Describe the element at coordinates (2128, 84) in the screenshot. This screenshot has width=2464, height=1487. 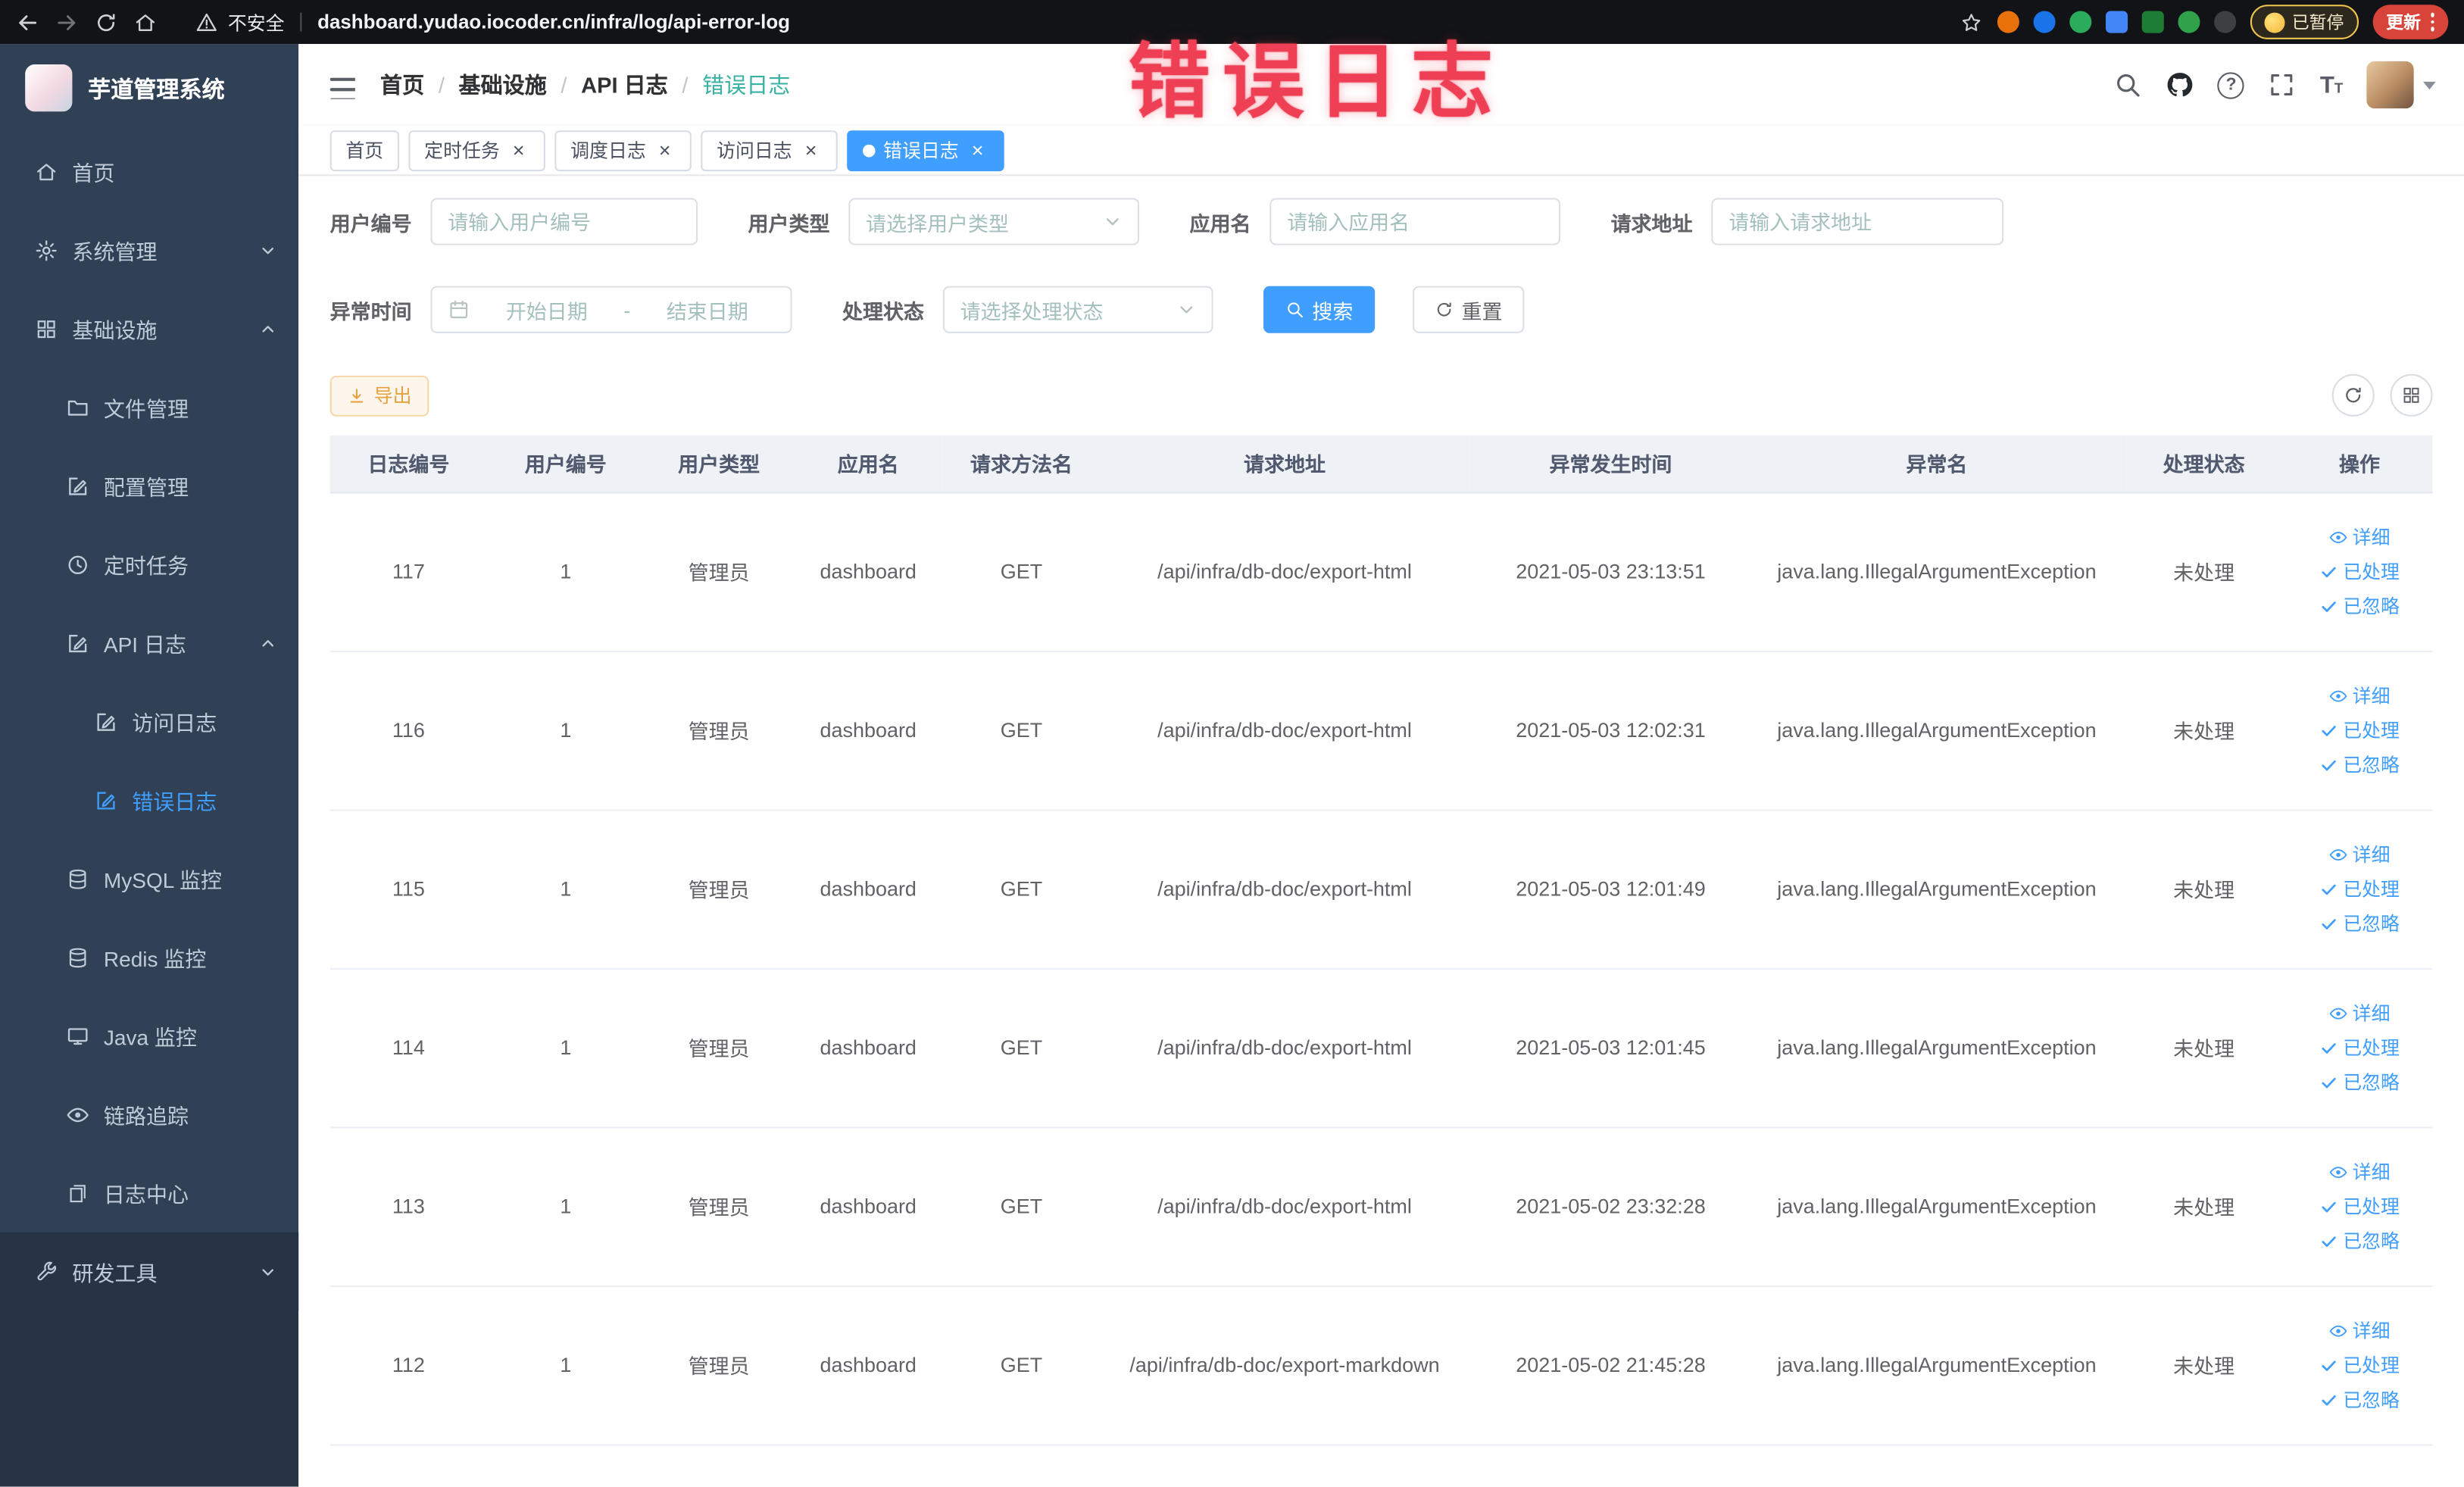
I see `search-icon` at that location.